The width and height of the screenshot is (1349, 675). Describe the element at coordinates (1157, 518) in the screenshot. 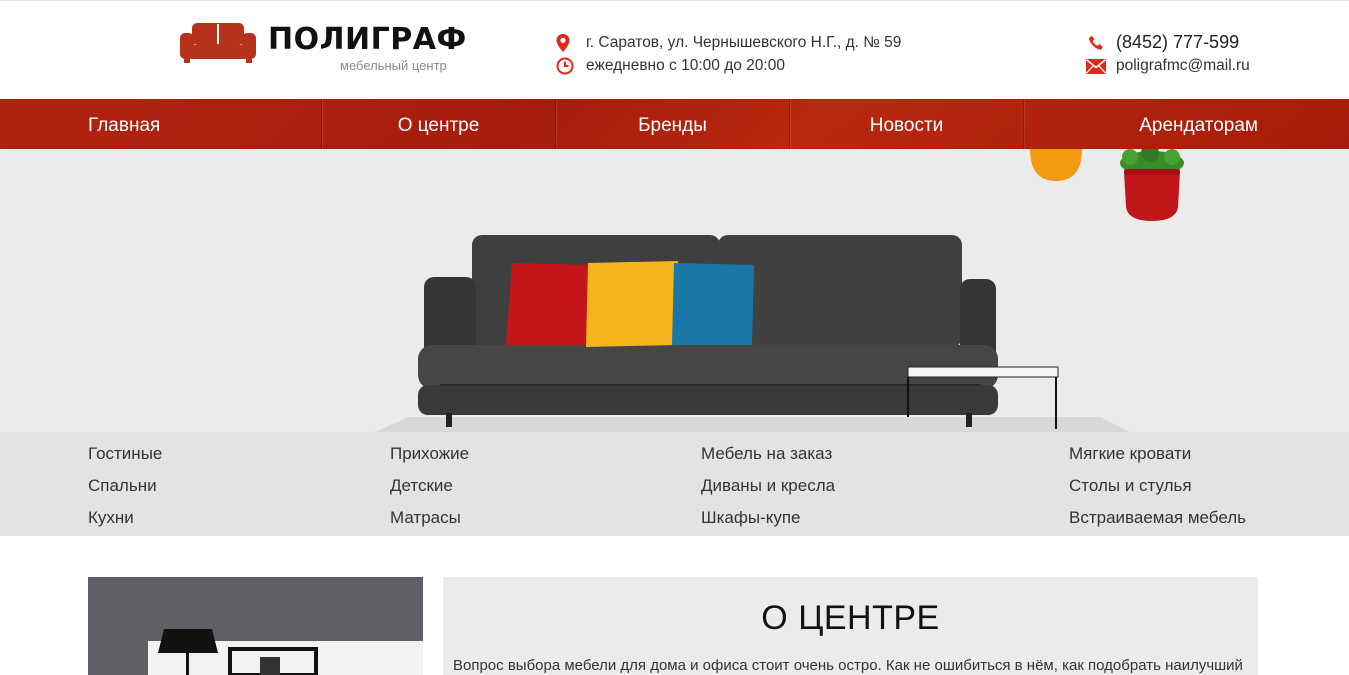

I see `category-link: Встраиваемая мебель` at that location.